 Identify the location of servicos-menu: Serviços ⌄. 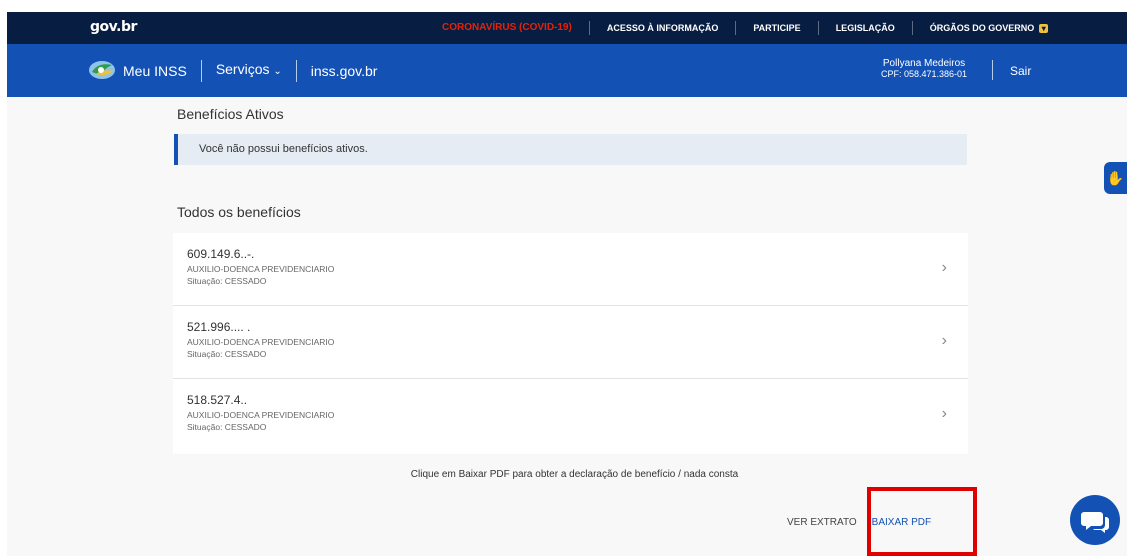
(249, 70).